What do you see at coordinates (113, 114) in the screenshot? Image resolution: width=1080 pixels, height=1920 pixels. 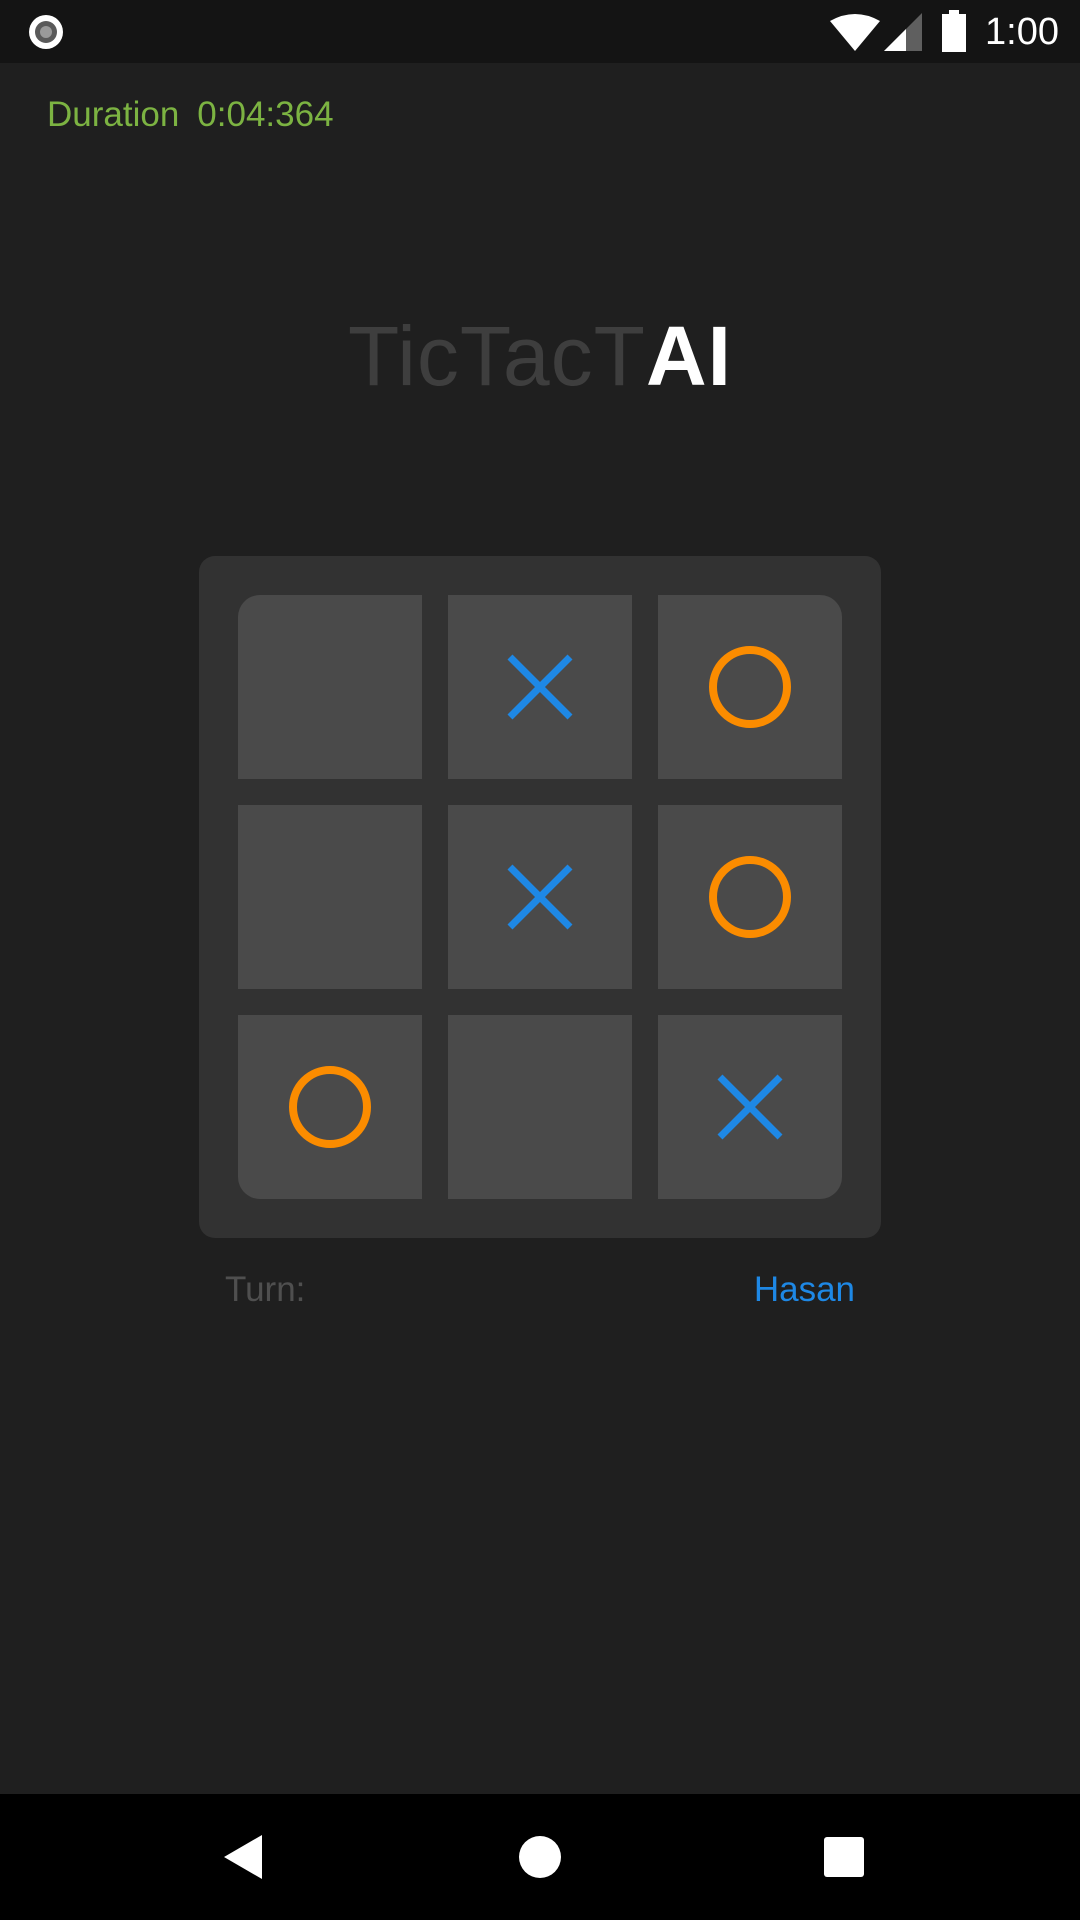 I see `duration-label: Duration` at bounding box center [113, 114].